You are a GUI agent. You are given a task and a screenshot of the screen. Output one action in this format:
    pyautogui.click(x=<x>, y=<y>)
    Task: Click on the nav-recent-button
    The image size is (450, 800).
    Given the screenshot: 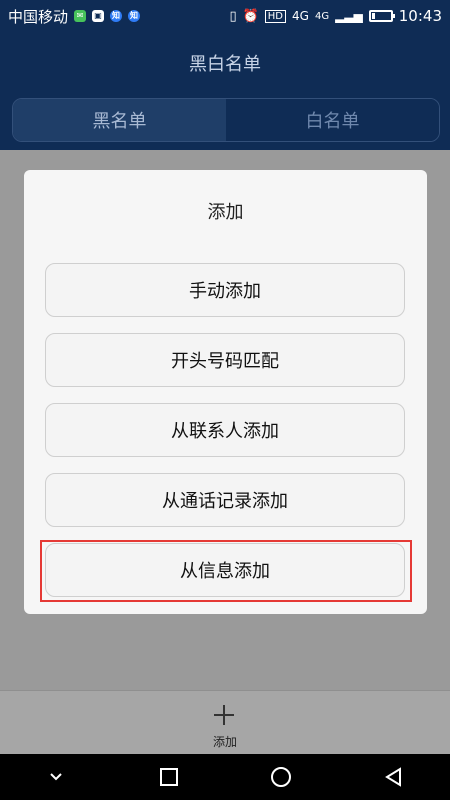 What is the action you would take?
    pyautogui.click(x=169, y=777)
    